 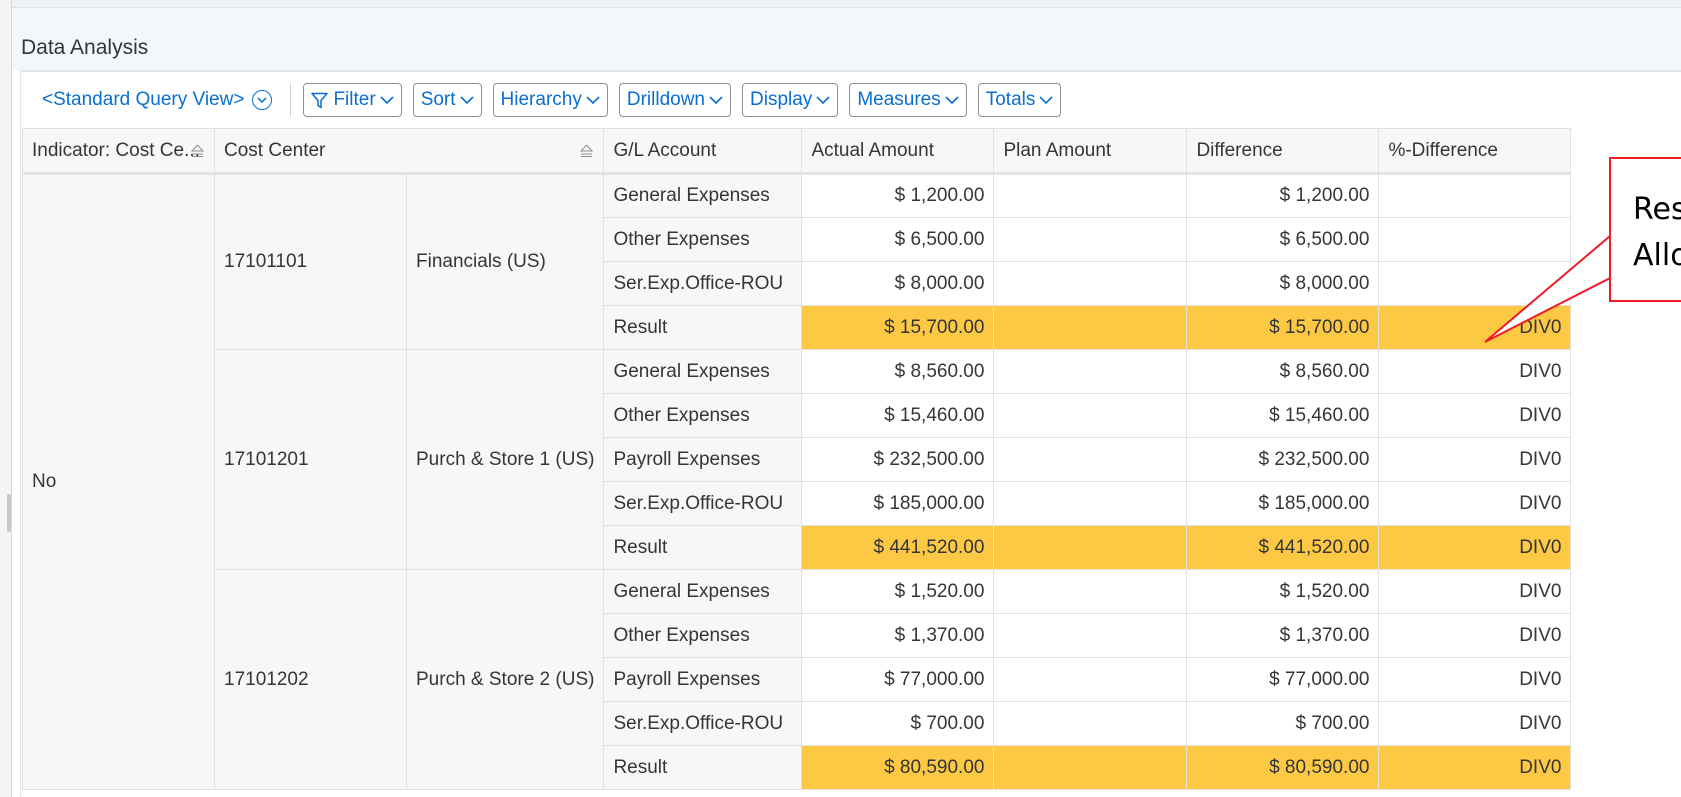 What do you see at coordinates (409, 151) in the screenshot?
I see `header-cost-center: Cost Center` at bounding box center [409, 151].